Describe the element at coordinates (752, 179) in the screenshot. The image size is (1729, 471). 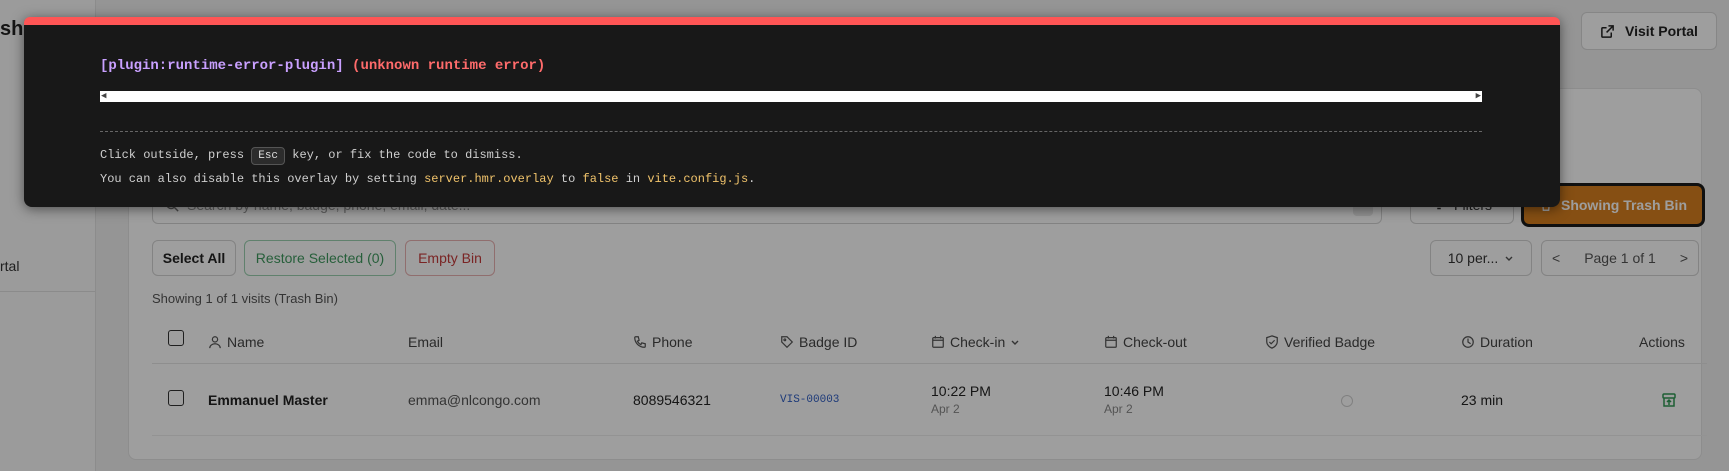
I see `tip2-tail: .` at that location.